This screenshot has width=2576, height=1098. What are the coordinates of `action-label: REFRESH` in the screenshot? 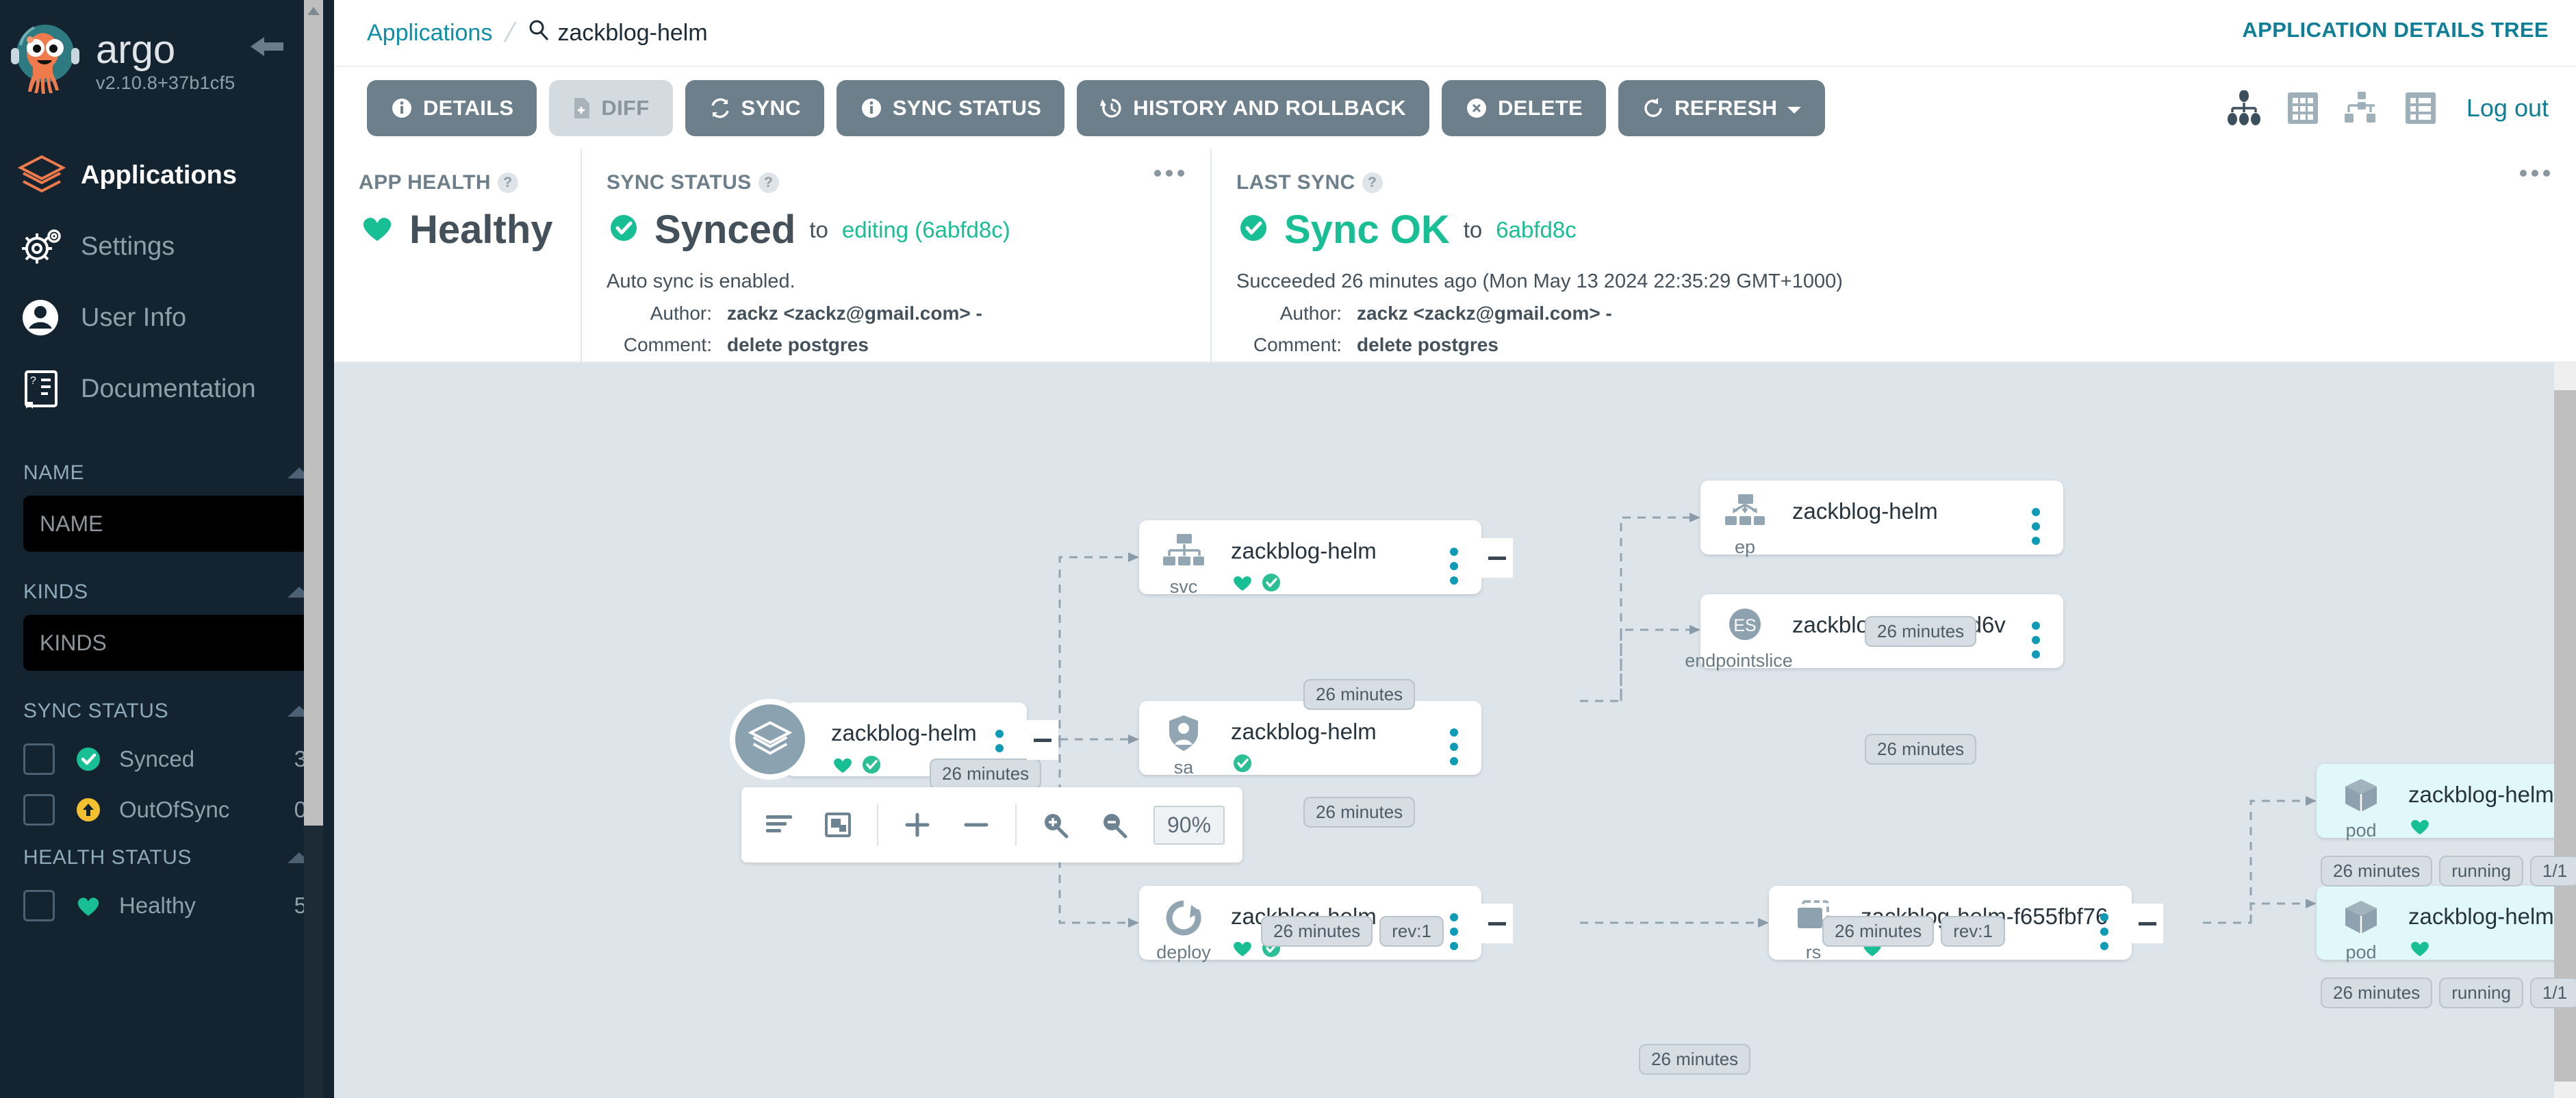 It's located at (1726, 108).